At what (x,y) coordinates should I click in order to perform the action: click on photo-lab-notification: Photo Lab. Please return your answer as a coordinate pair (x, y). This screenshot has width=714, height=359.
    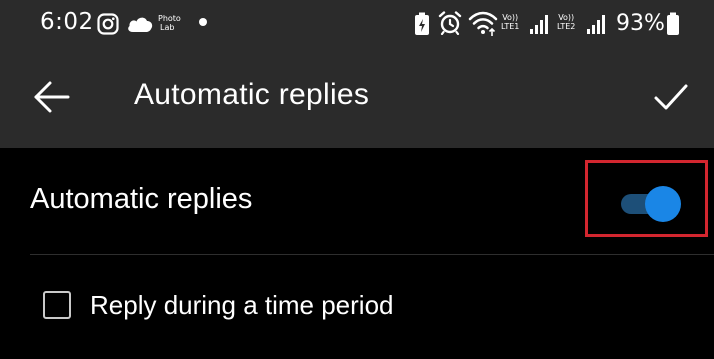
    Looking at the image, I should click on (169, 23).